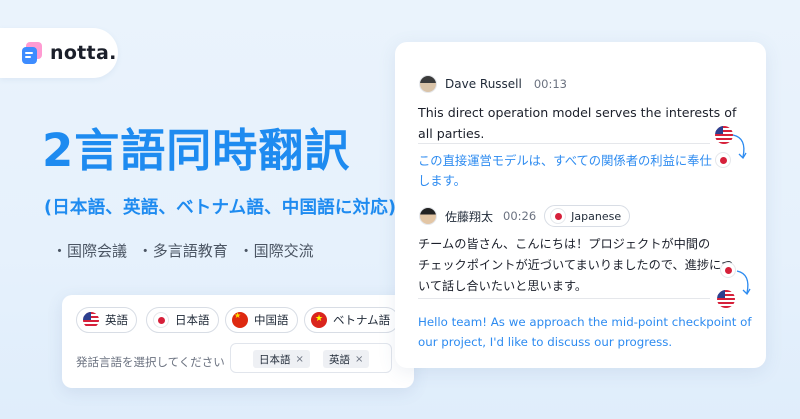 Image resolution: width=800 pixels, height=419 pixels. What do you see at coordinates (271, 320) in the screenshot?
I see `language-option-label: 中国語` at bounding box center [271, 320].